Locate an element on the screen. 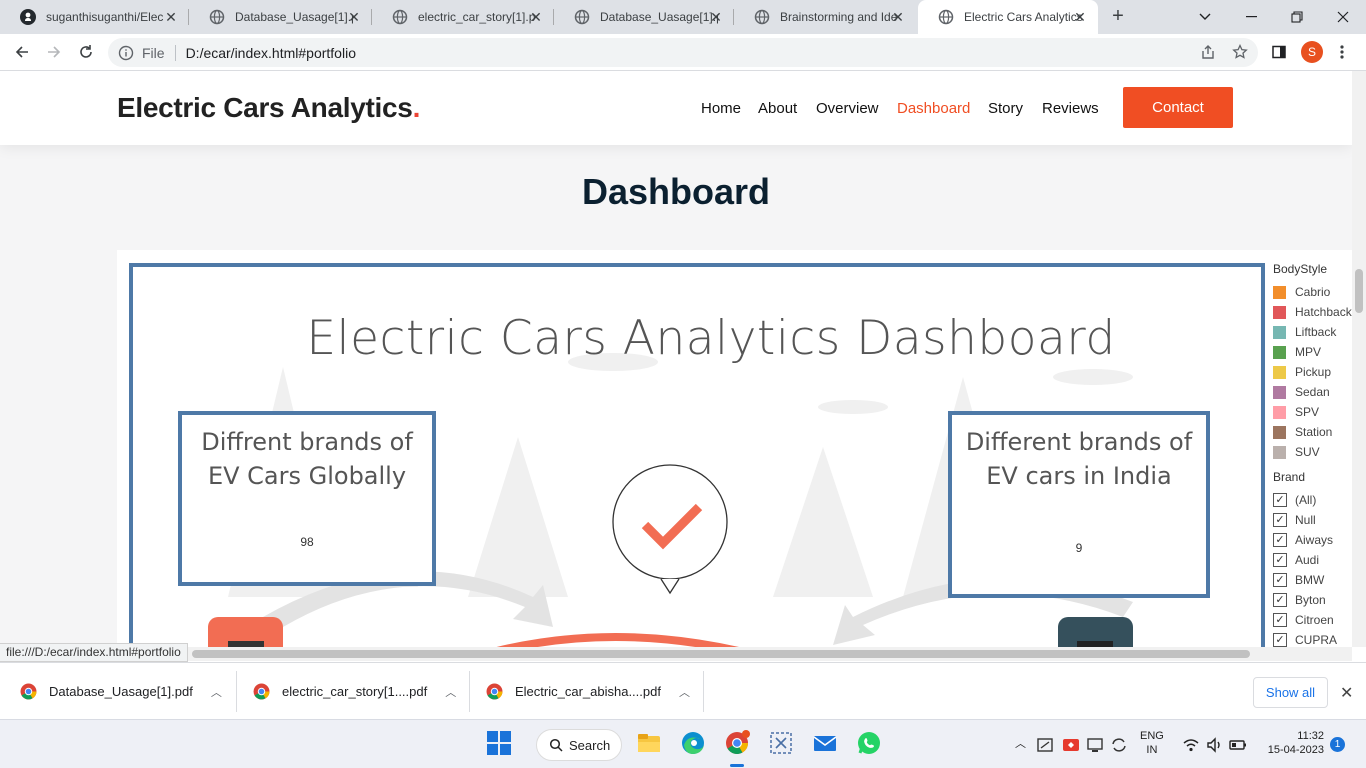 The image size is (1366, 768). side-panel-icon is located at coordinates (1279, 52).